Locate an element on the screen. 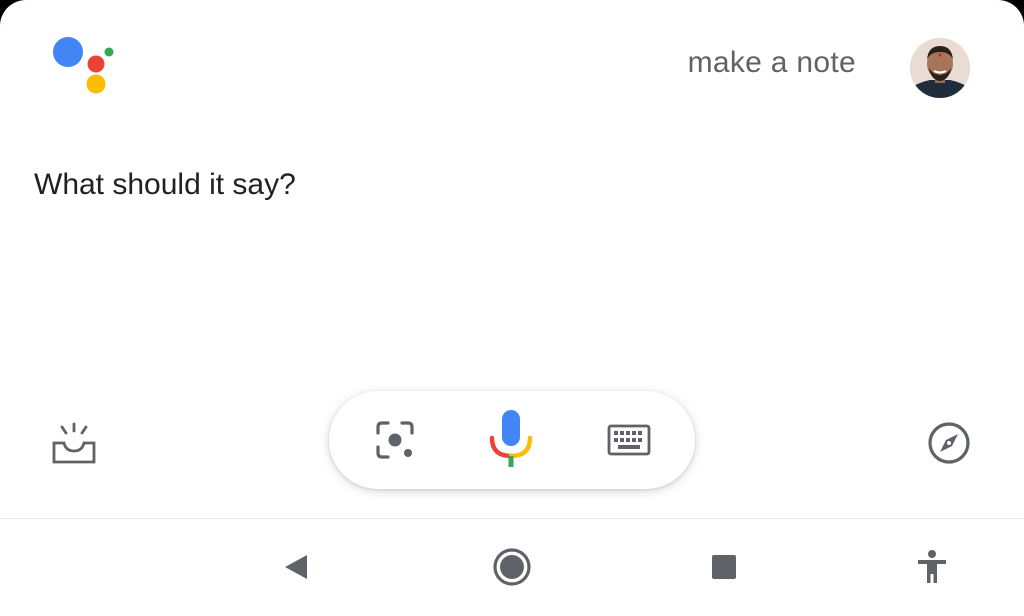 Image resolution: width=1024 pixels, height=616 pixels. microphone-icon is located at coordinates (511, 438).